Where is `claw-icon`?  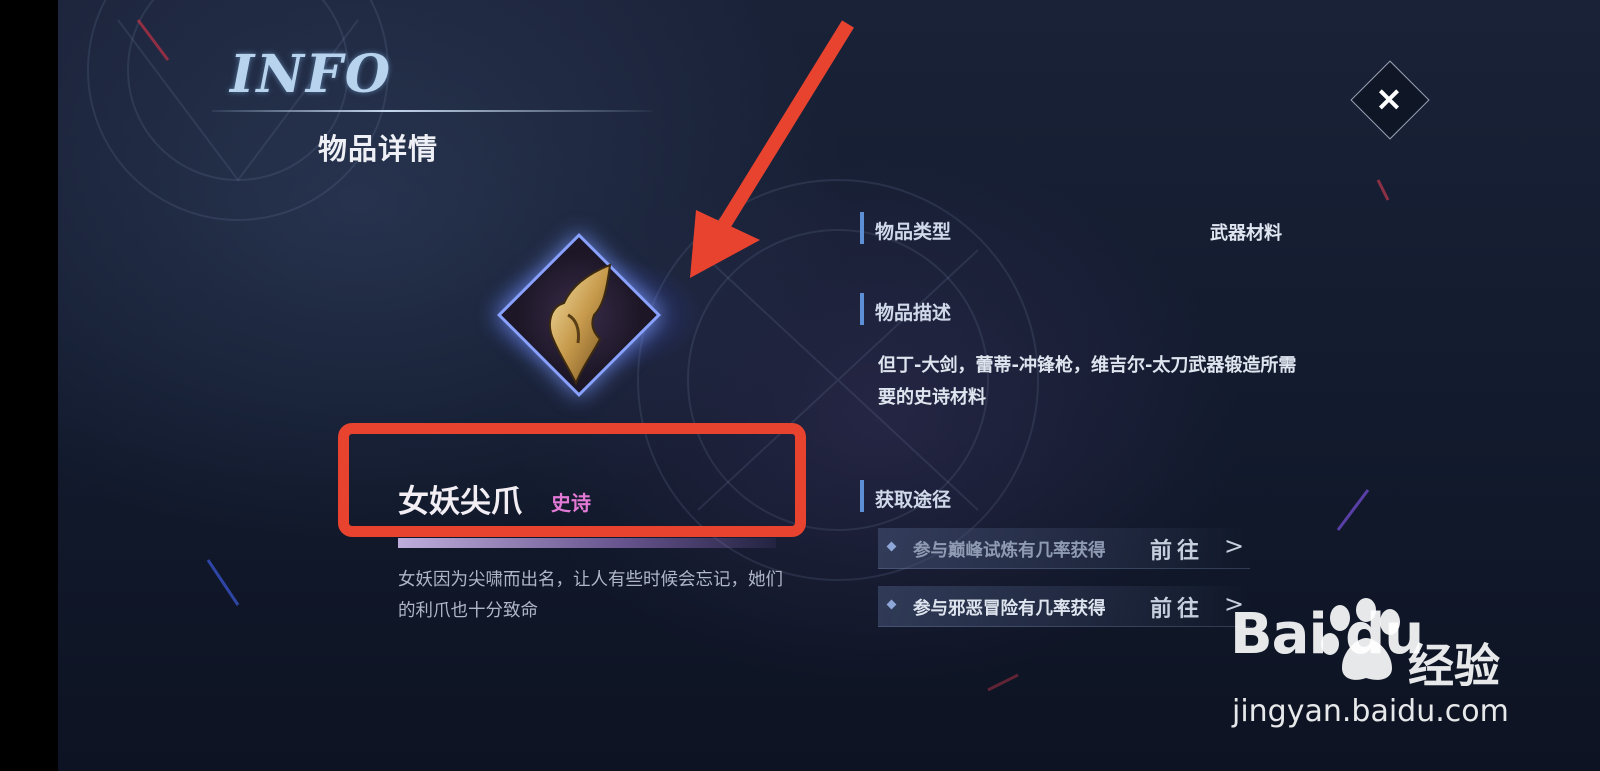 claw-icon is located at coordinates (580, 324).